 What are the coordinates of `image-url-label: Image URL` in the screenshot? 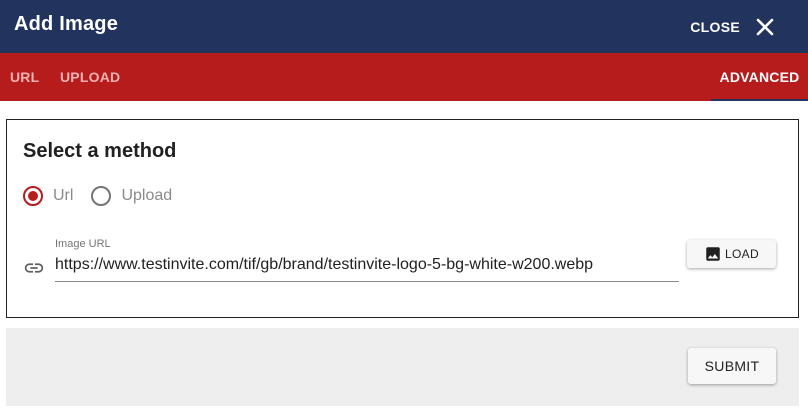 It's located at (83, 244).